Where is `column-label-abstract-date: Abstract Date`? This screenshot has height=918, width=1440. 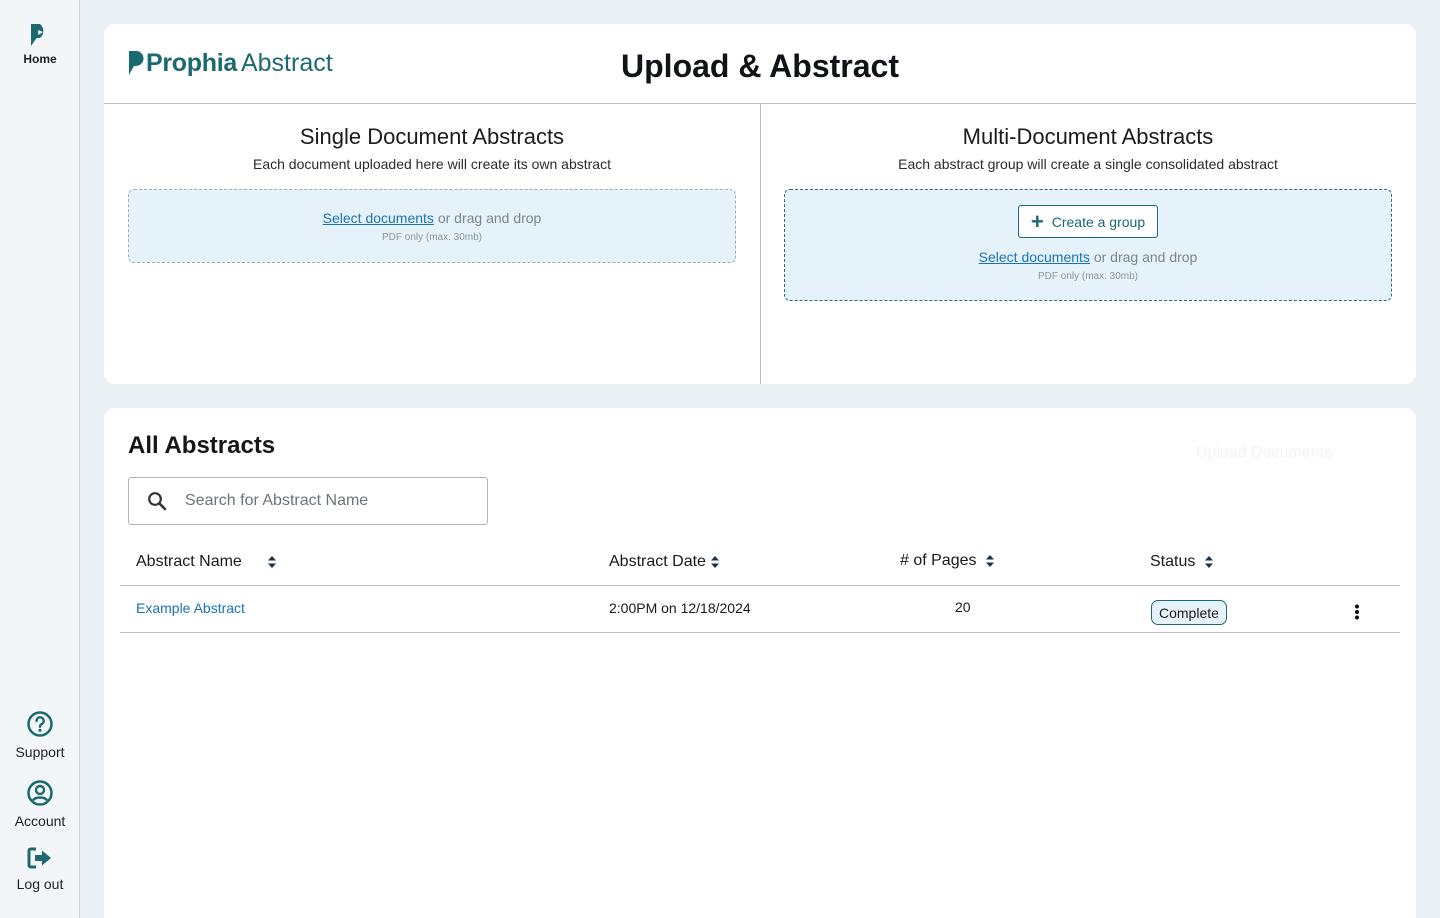 column-label-abstract-date: Abstract Date is located at coordinates (657, 561).